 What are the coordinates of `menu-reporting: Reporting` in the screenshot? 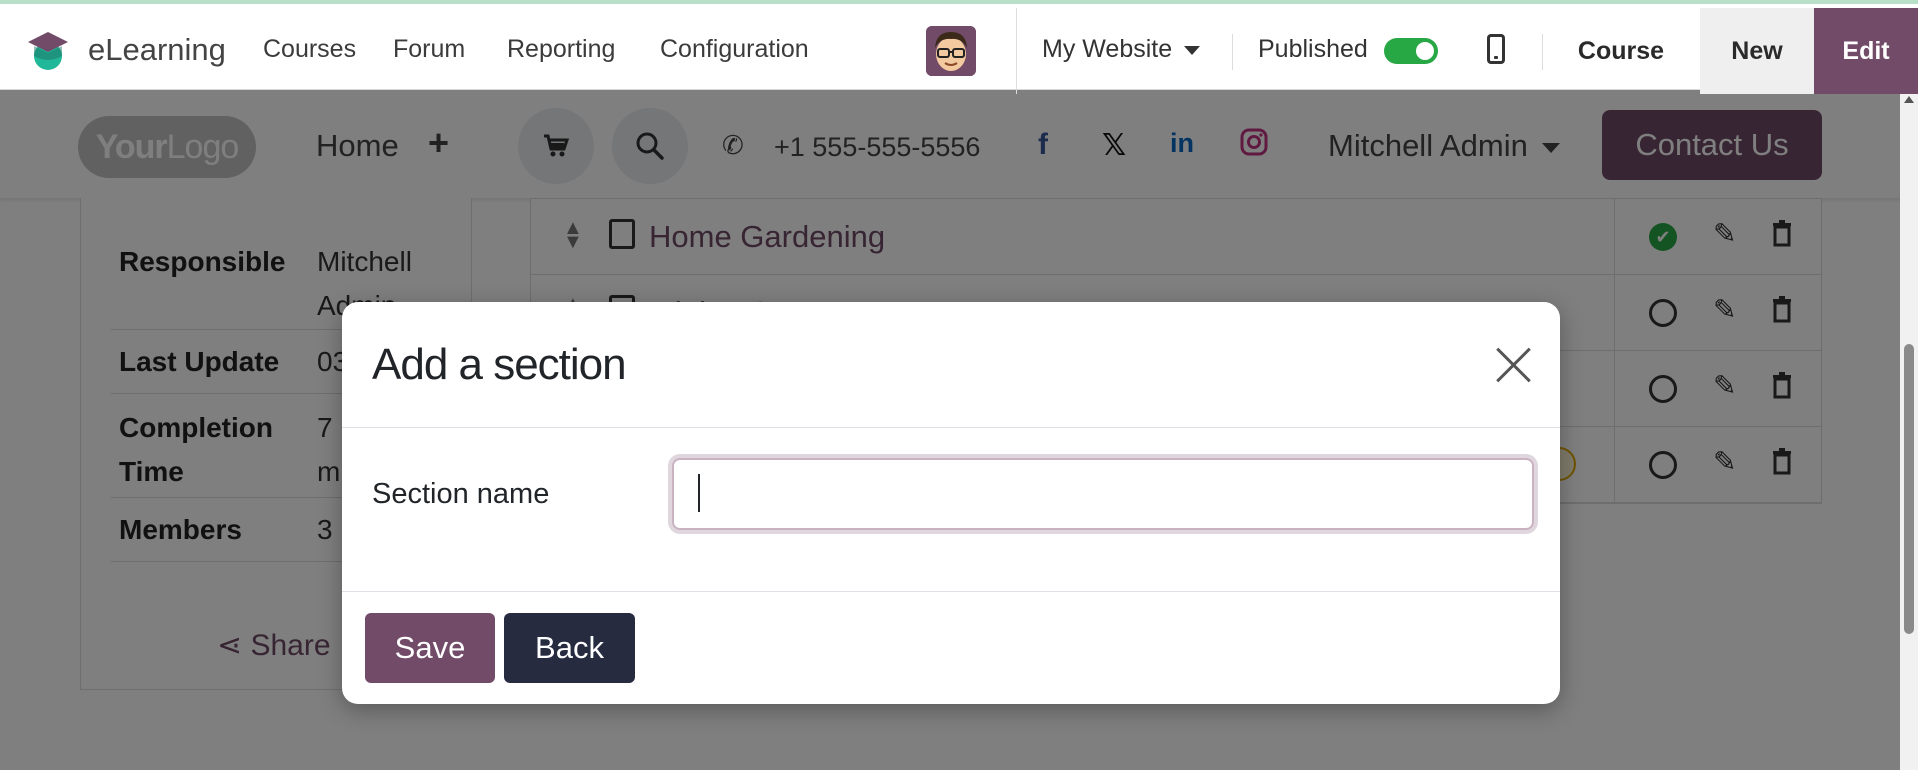 It's located at (561, 49).